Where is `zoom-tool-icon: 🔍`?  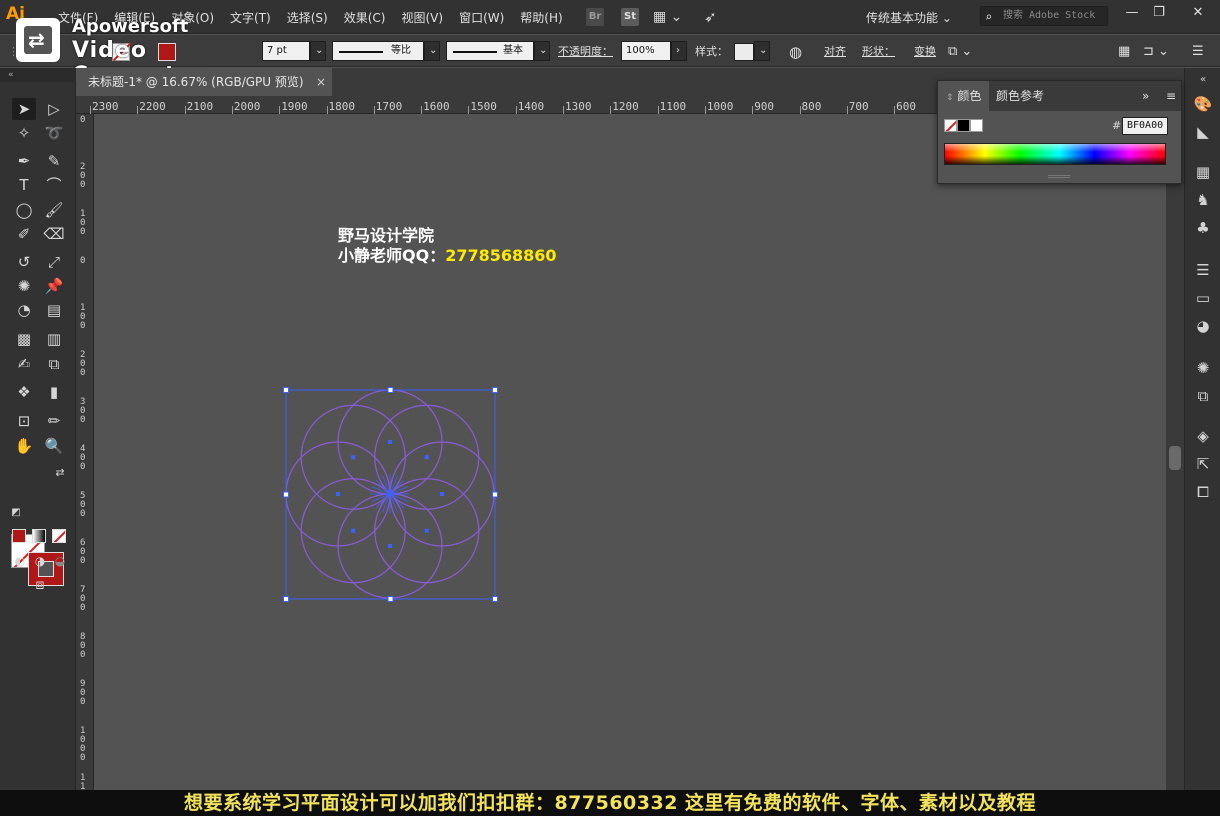
zoom-tool-icon: 🔍 is located at coordinates (54, 446).